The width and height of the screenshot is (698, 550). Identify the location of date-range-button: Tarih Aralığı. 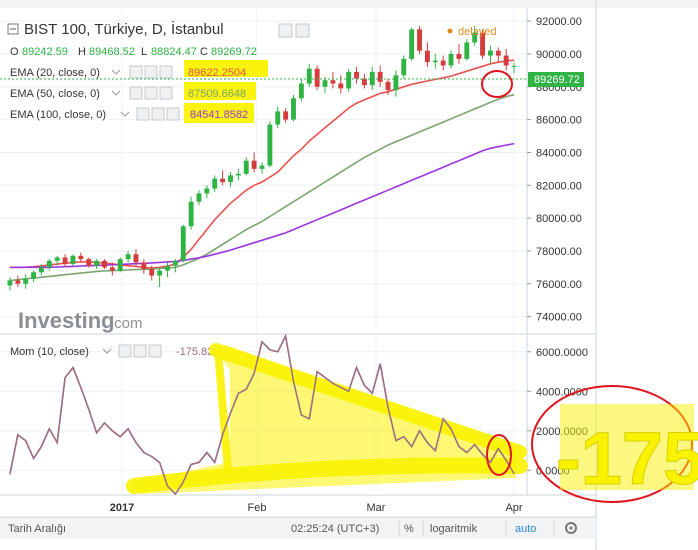
(37, 529).